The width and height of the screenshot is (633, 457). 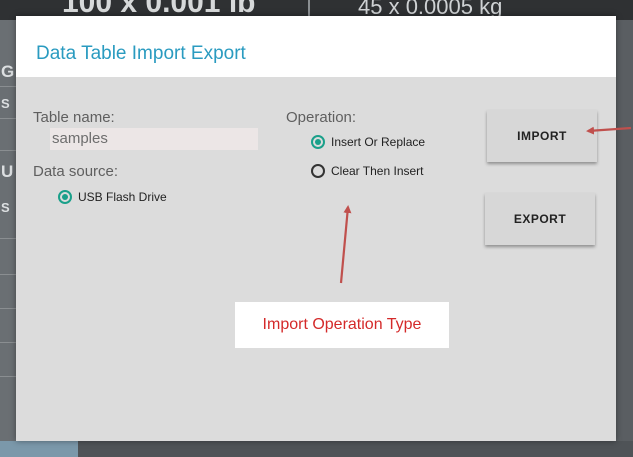 I want to click on import-button: IMPORT, so click(x=542, y=136).